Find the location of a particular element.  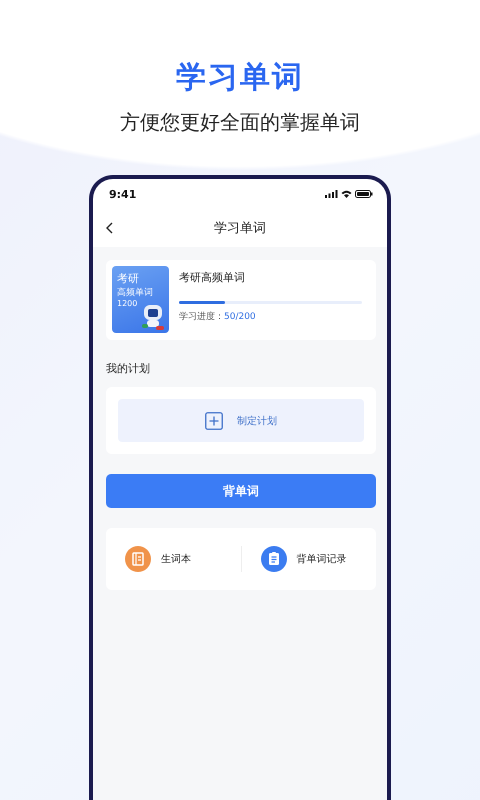

status-time: 9:41 is located at coordinates (122, 194).